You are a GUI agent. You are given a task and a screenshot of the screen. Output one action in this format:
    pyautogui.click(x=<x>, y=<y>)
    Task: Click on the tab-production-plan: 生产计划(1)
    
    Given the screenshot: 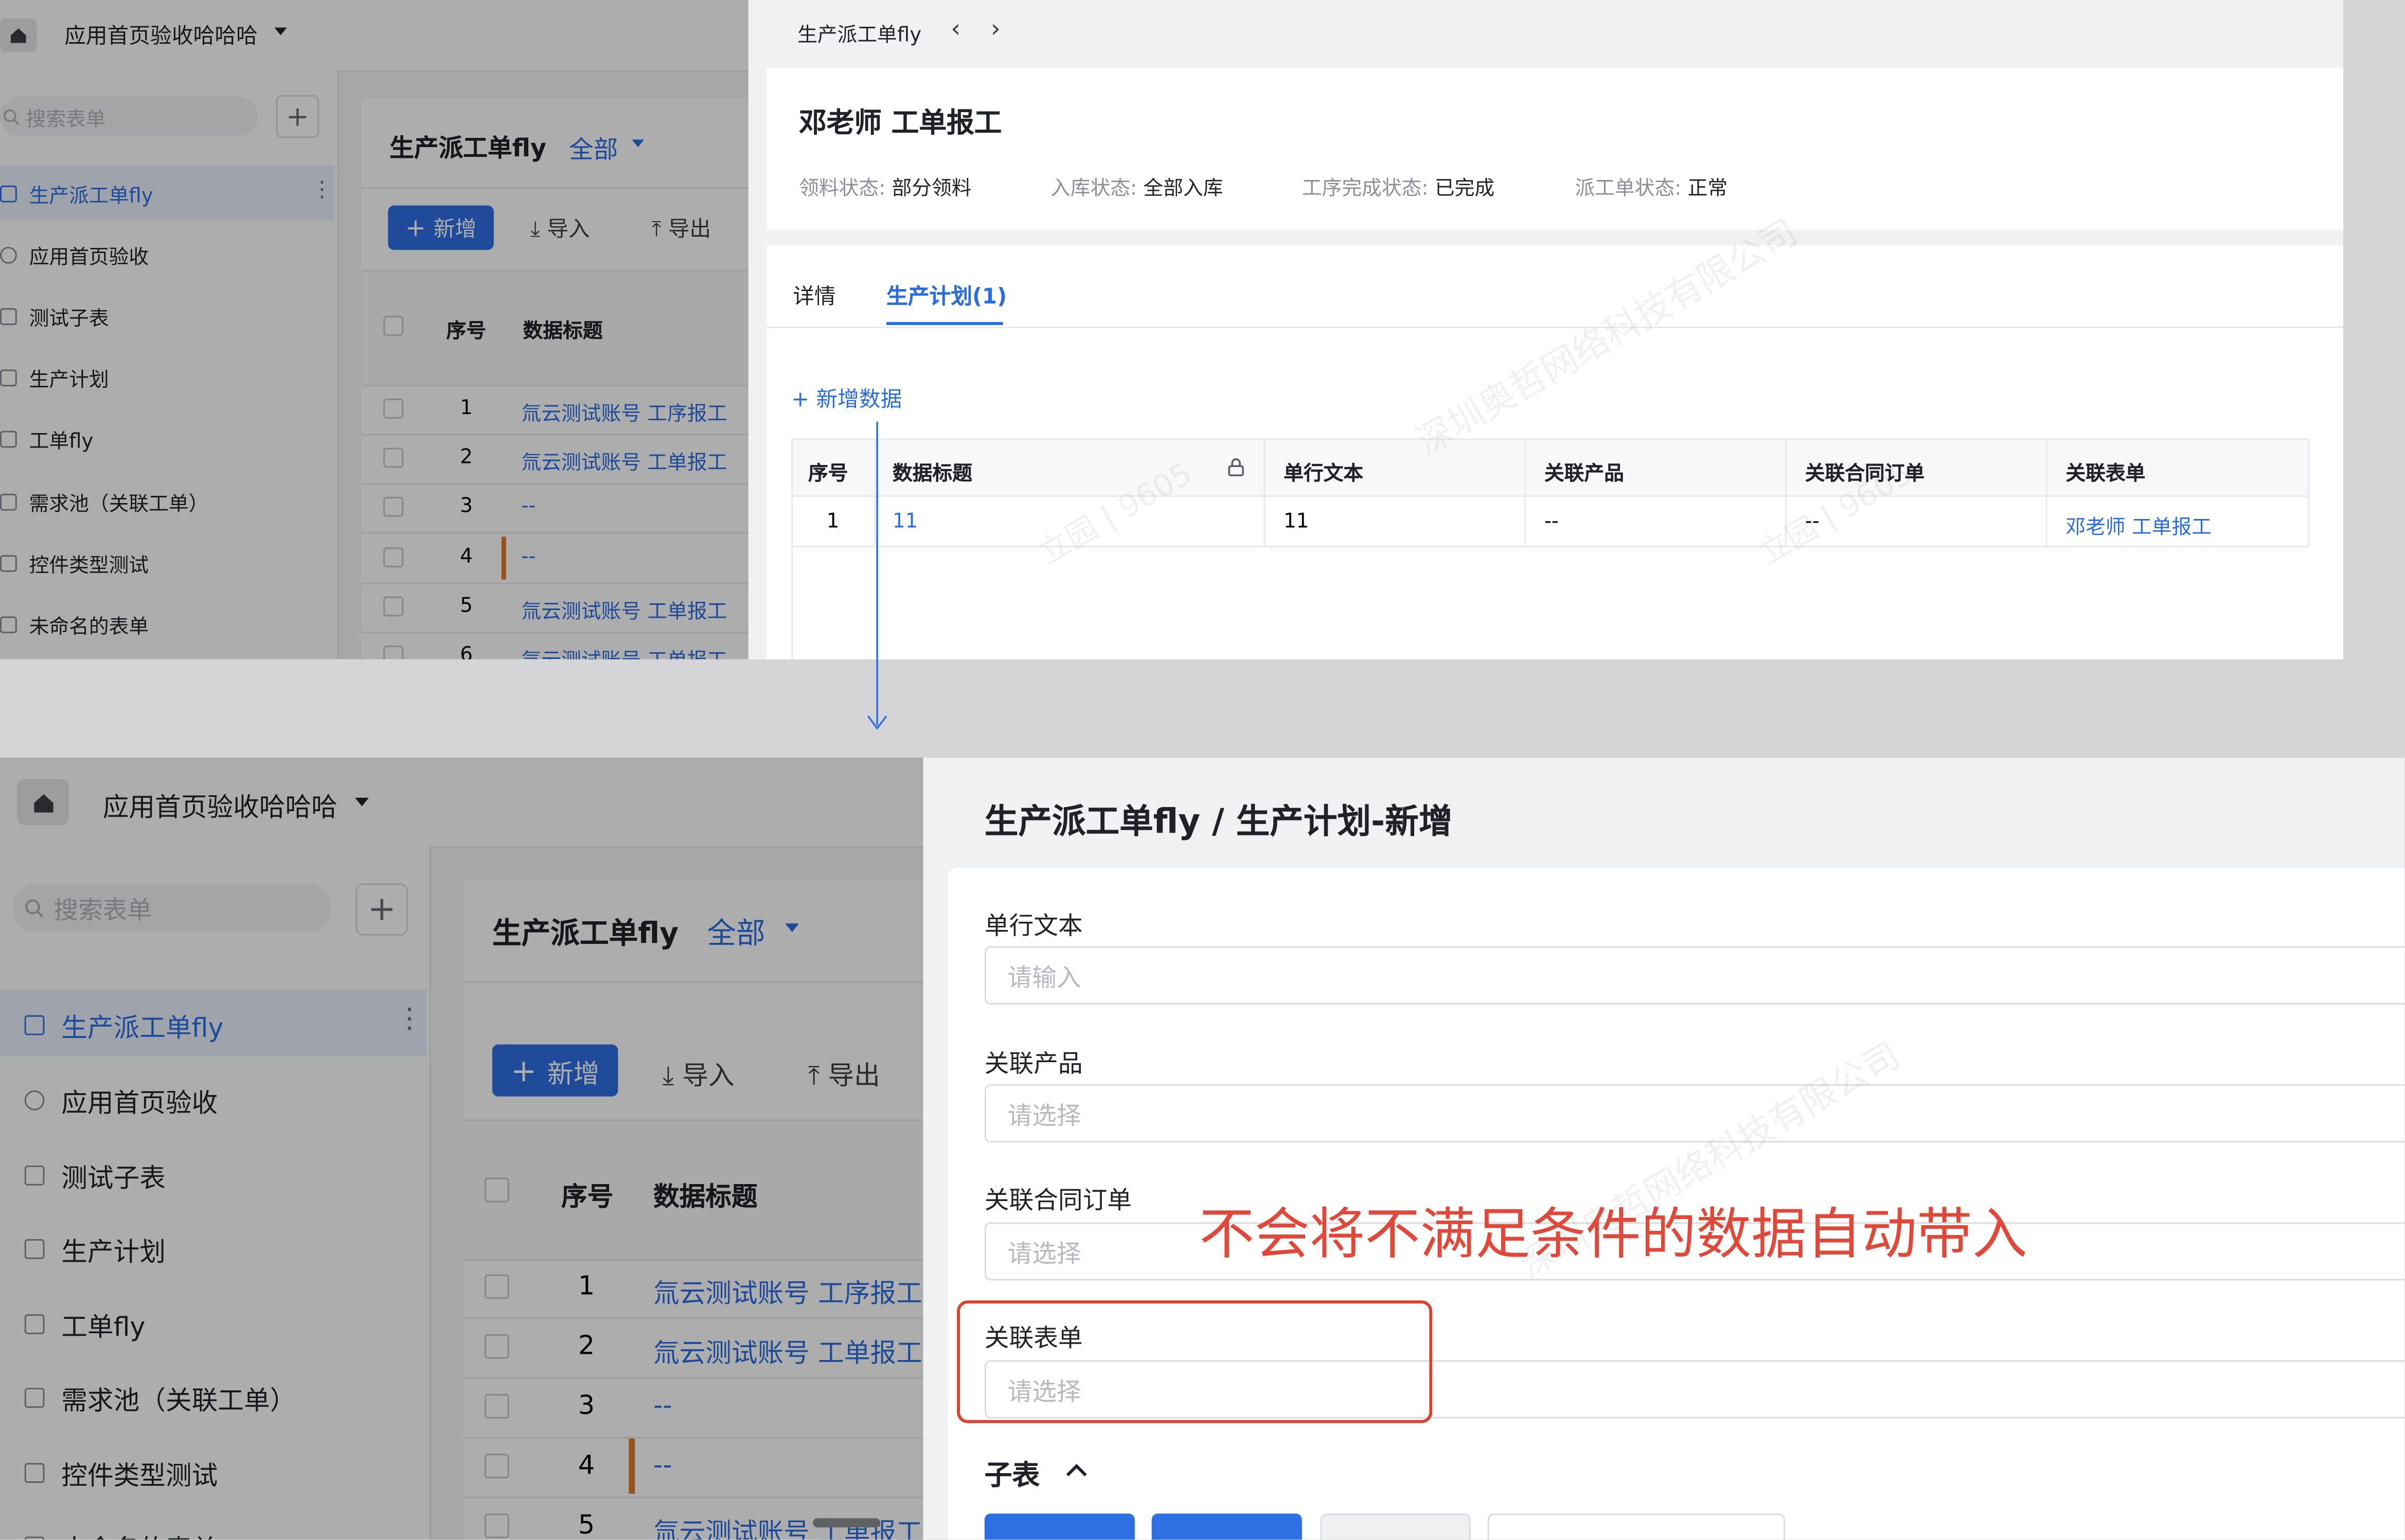 What is the action you would take?
    pyautogui.click(x=946, y=296)
    